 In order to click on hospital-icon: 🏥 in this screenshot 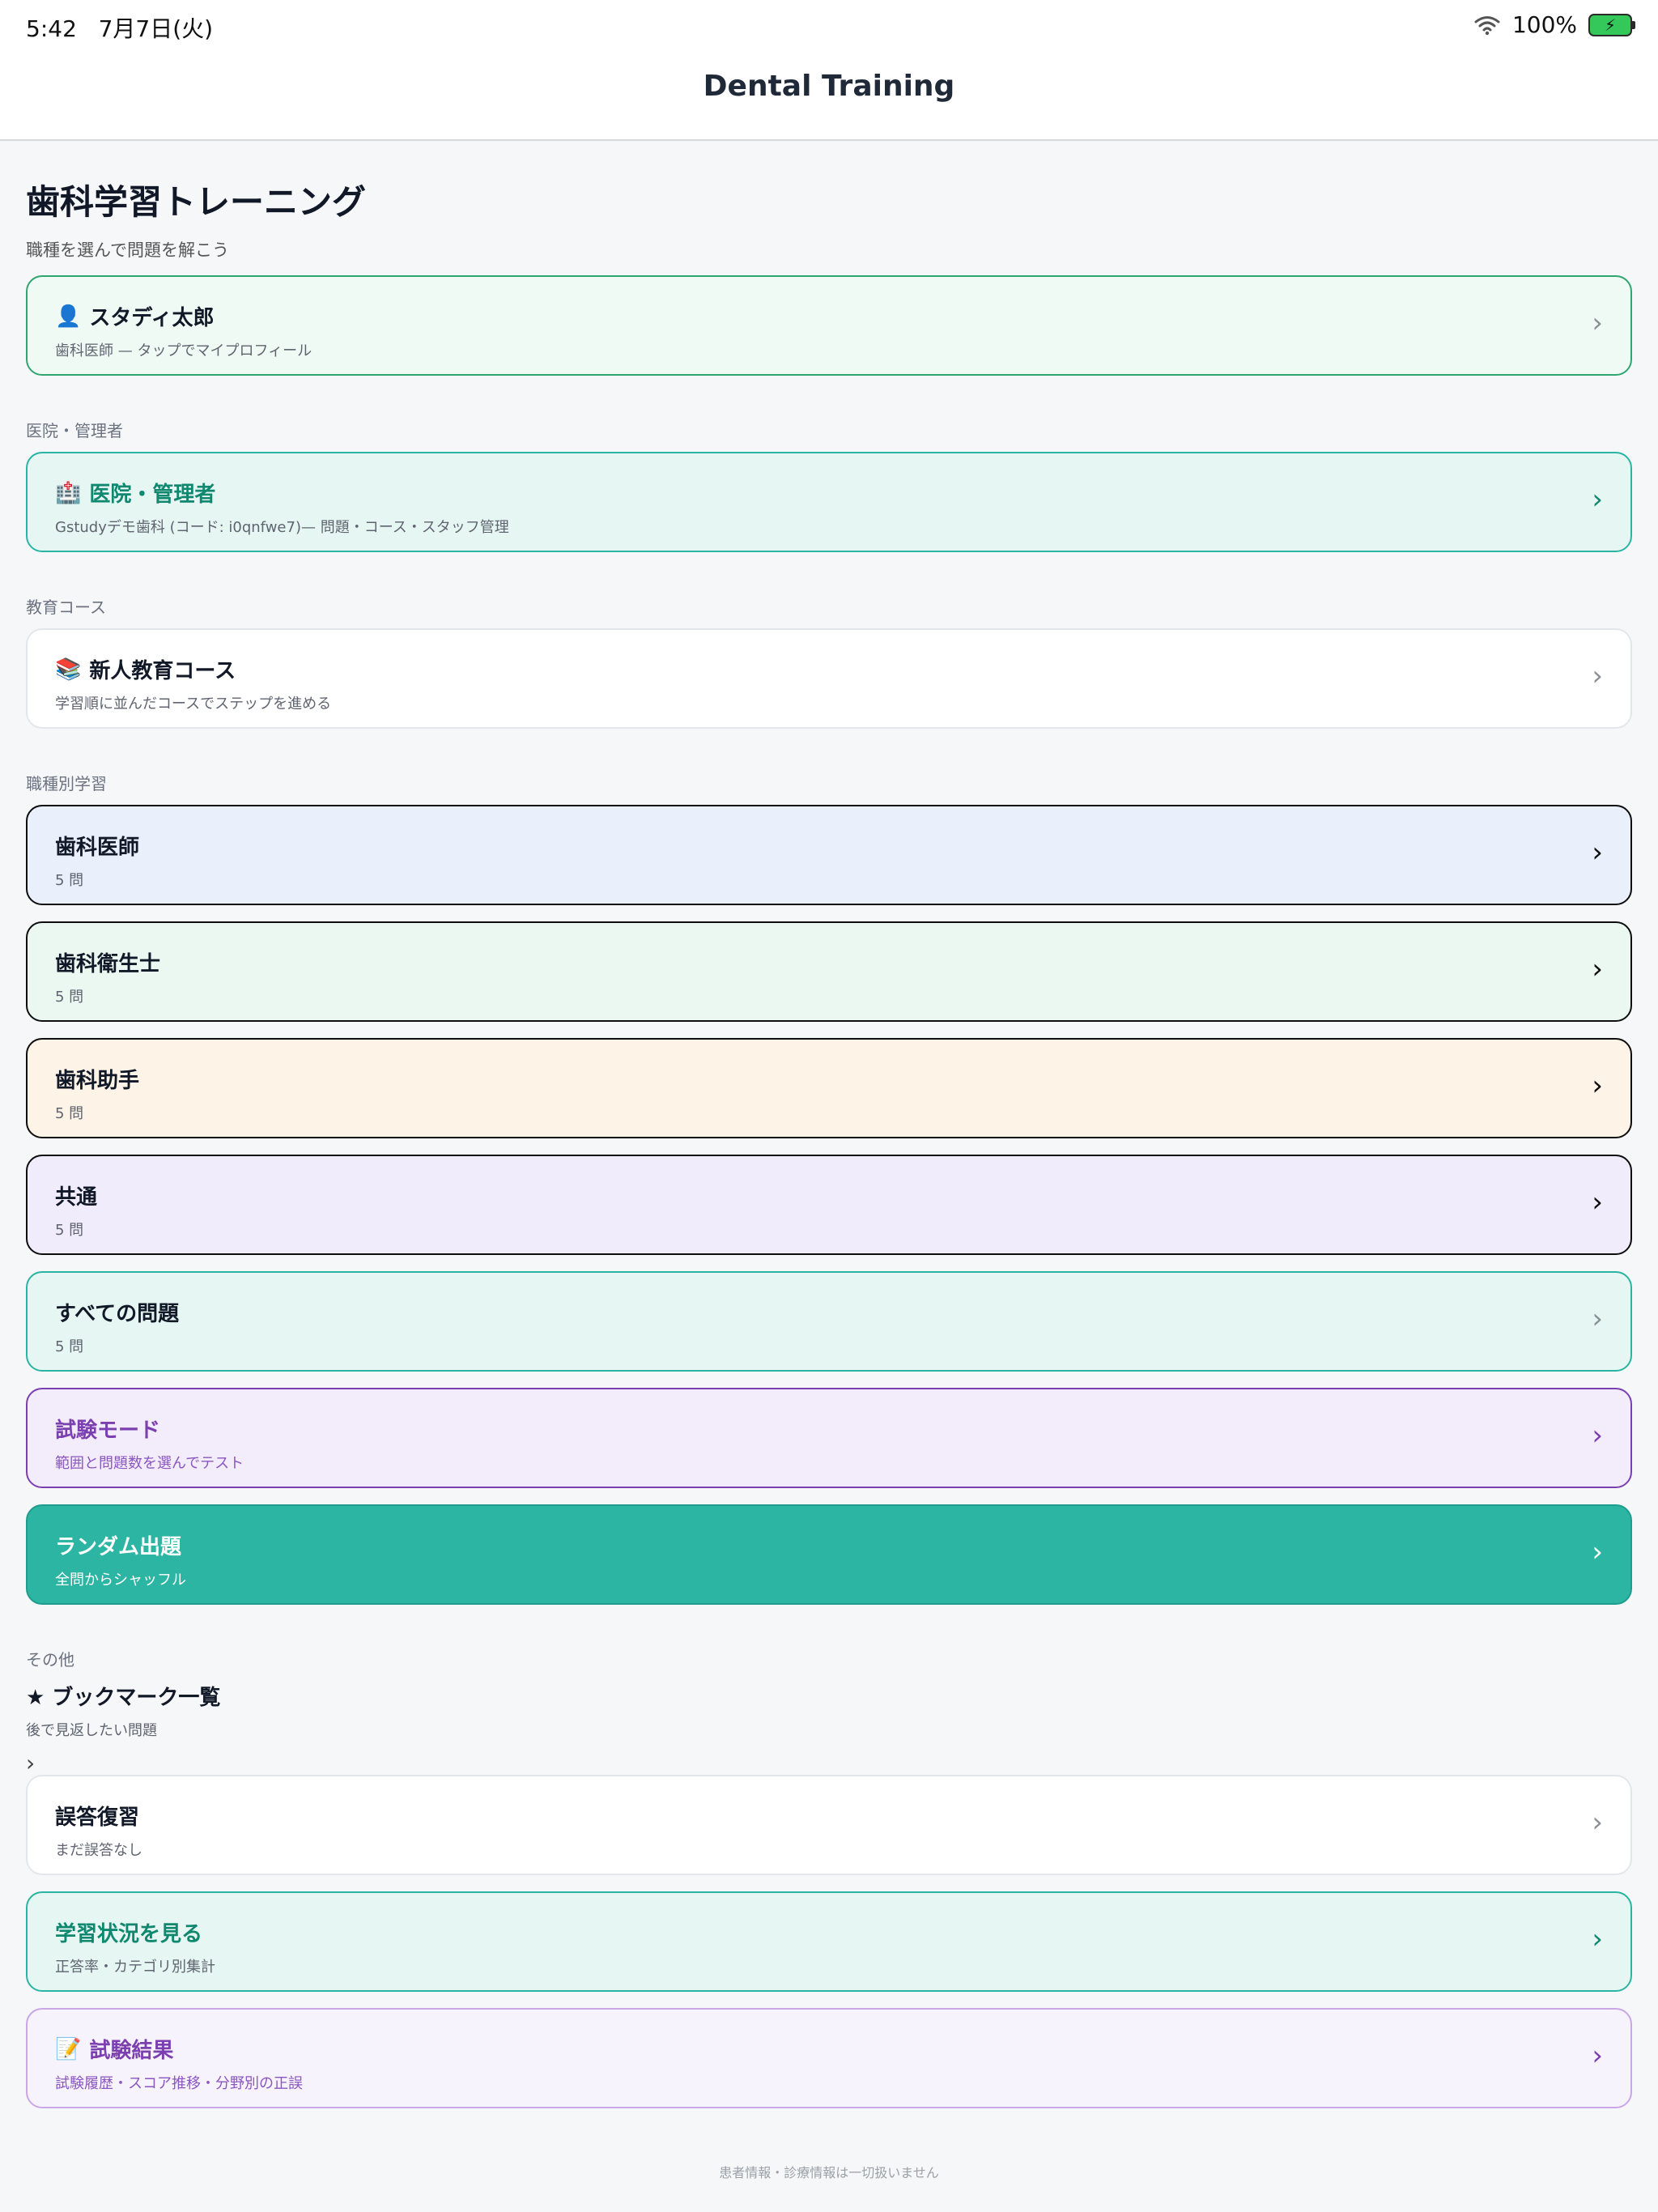, I will do `click(68, 493)`.